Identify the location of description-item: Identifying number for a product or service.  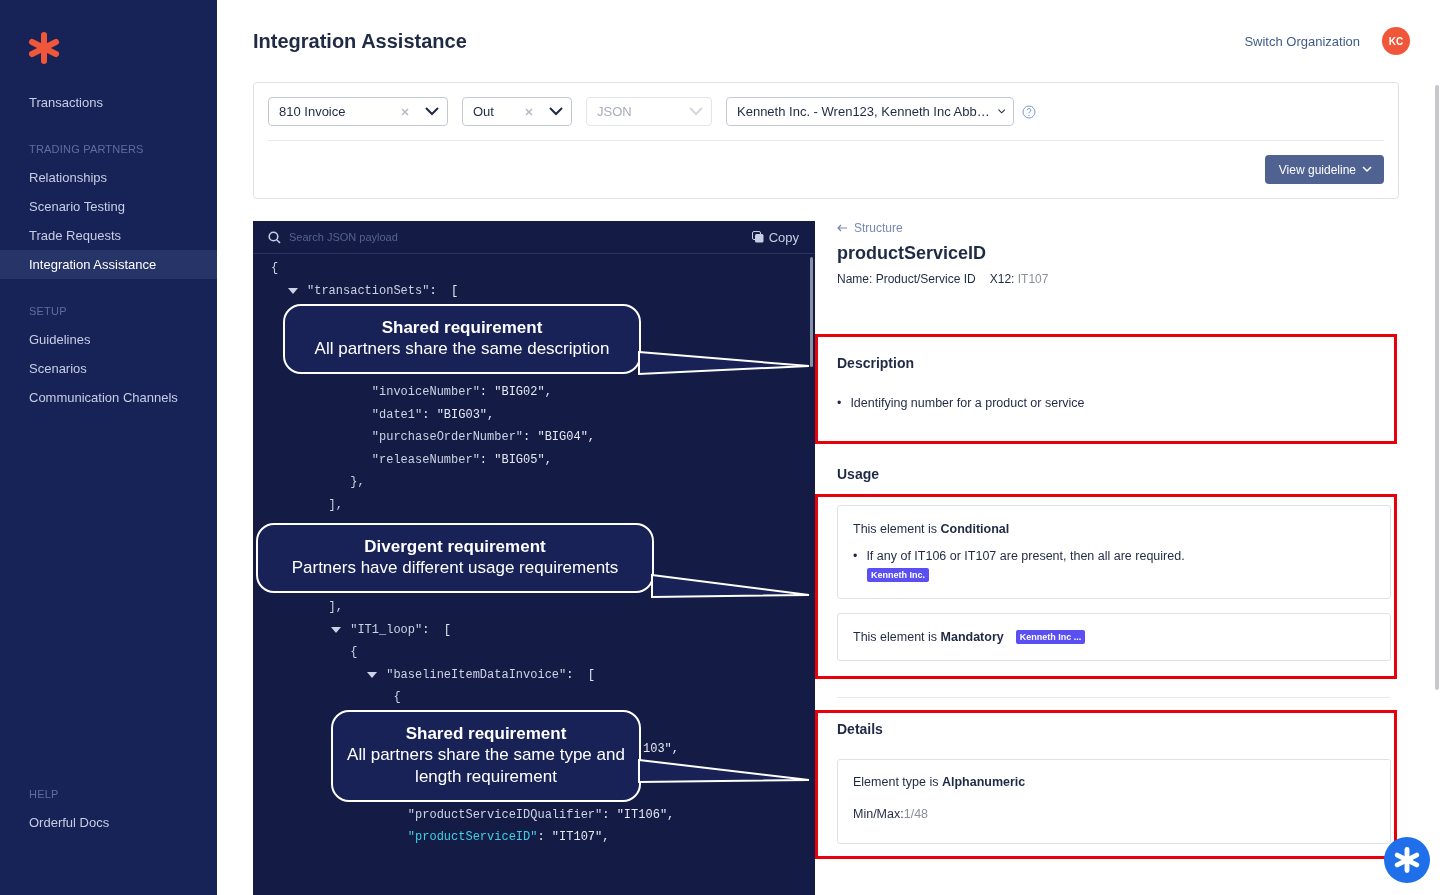
(967, 403).